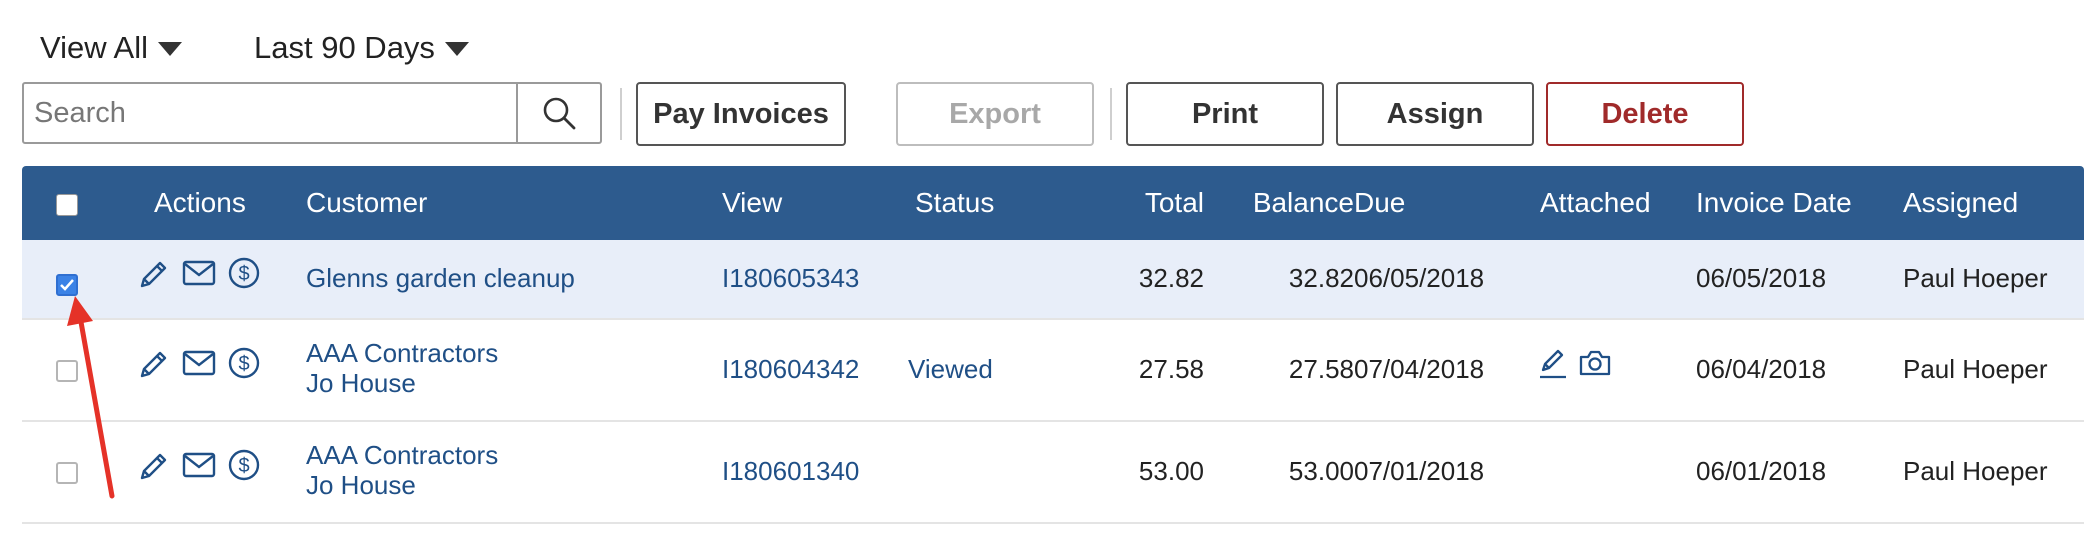  I want to click on invoice-link: I180601340, so click(790, 471).